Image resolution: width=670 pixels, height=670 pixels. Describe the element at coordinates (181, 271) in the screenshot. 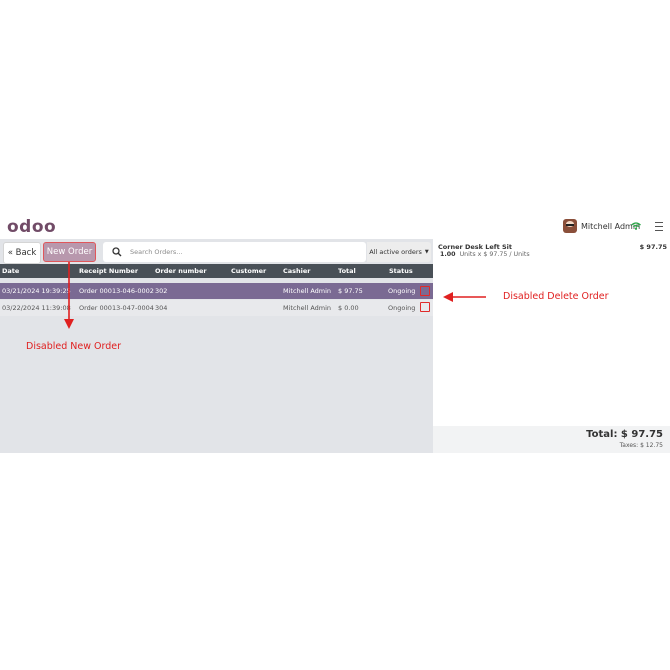

I see `header-order-number: Order number` at that location.